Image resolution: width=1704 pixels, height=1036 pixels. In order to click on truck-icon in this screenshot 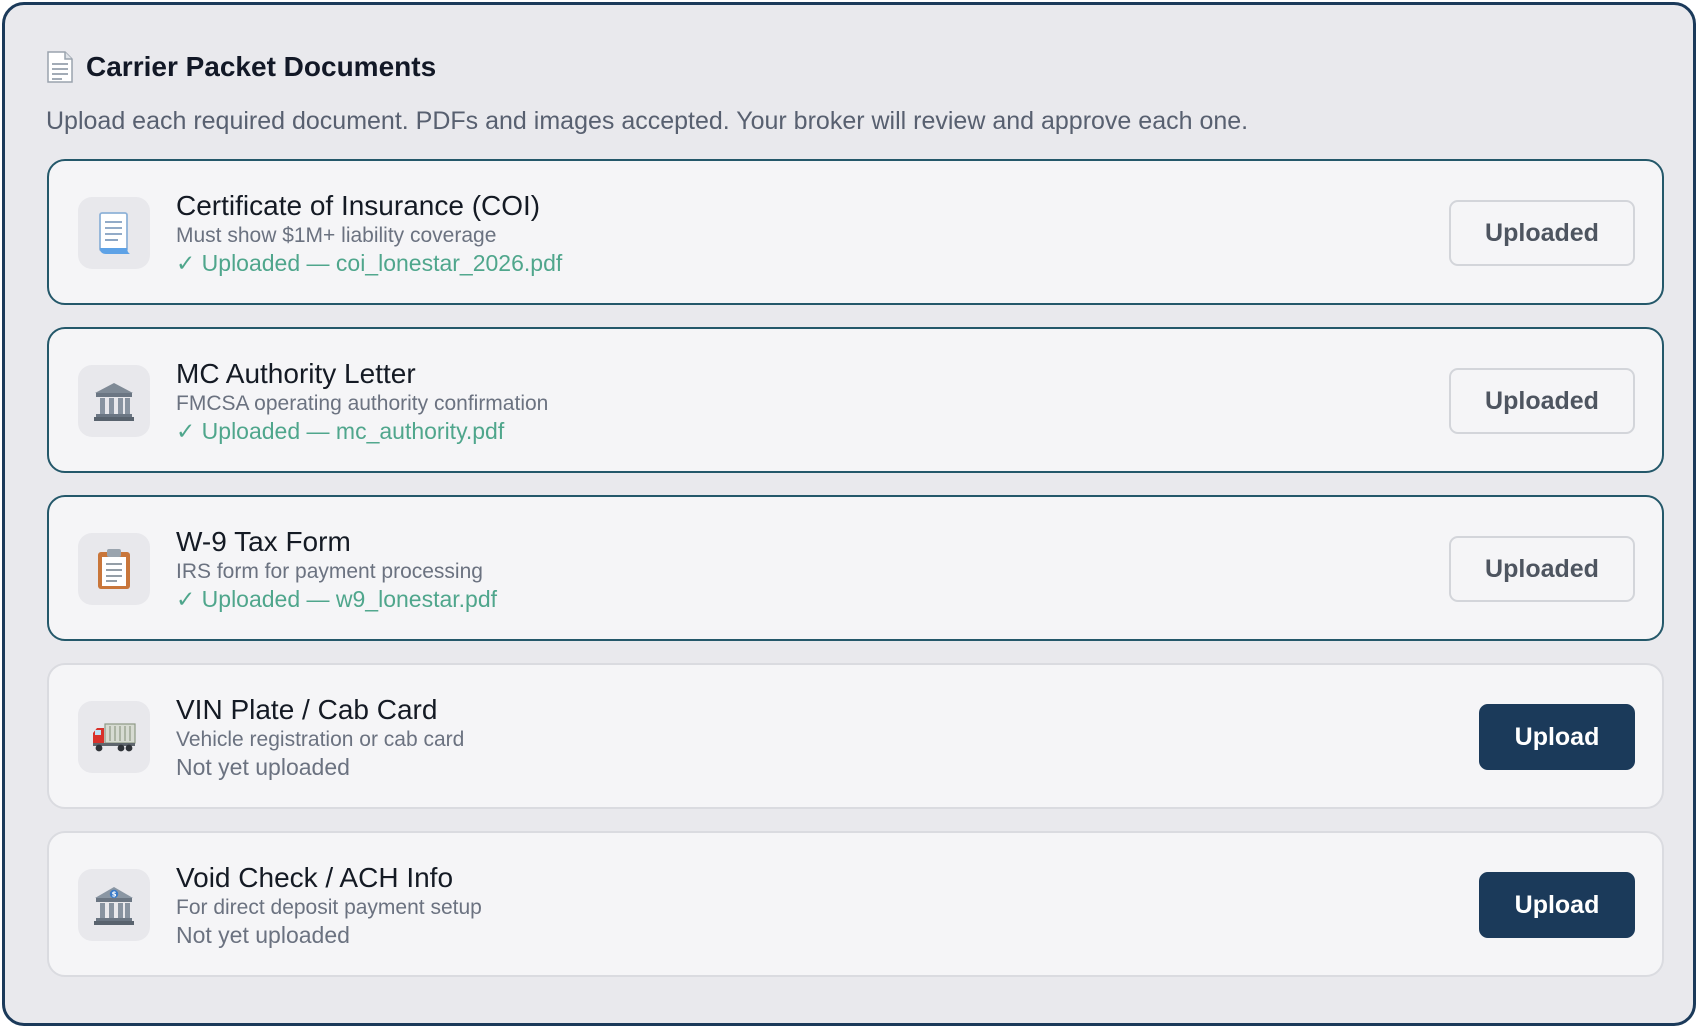, I will do `click(114, 737)`.